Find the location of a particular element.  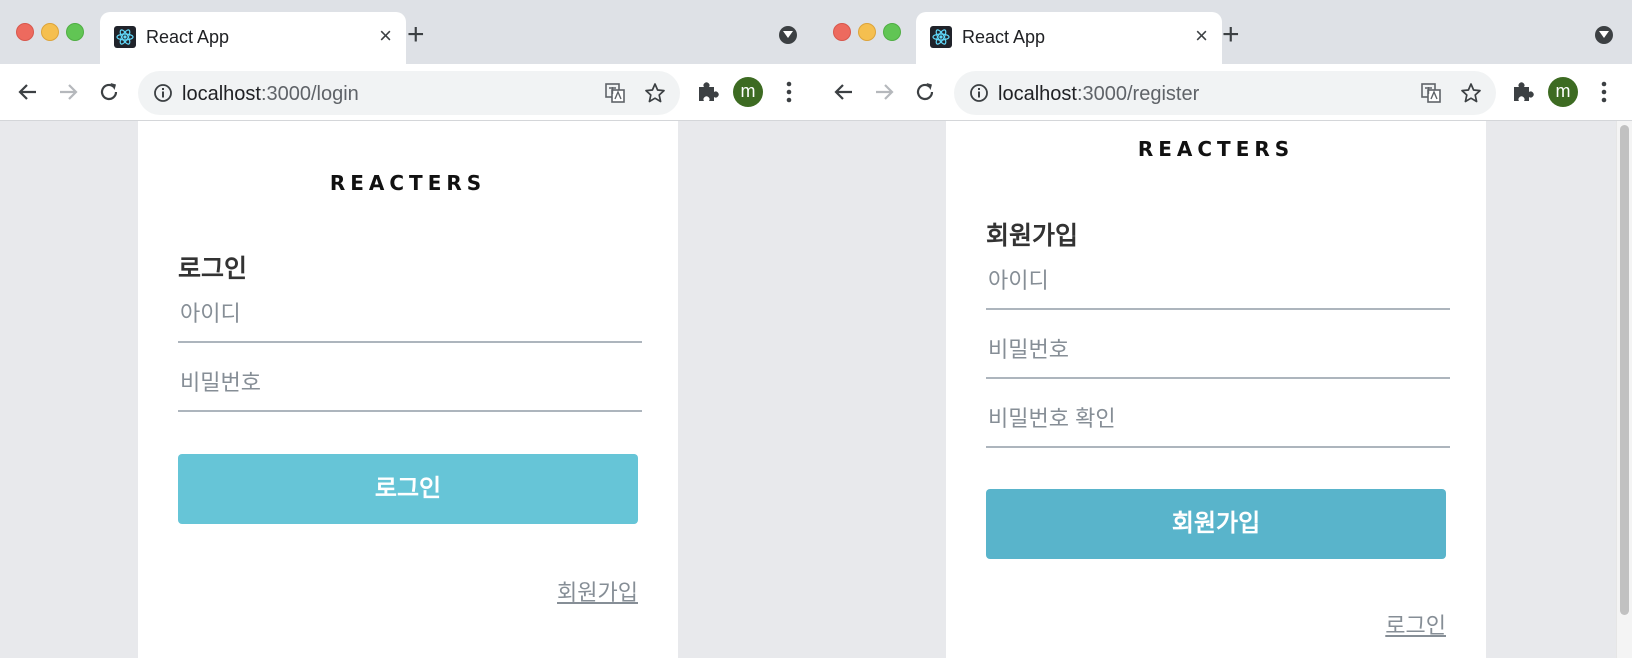

browser-toolbar: localhost:3000/register m is located at coordinates (1224, 92).